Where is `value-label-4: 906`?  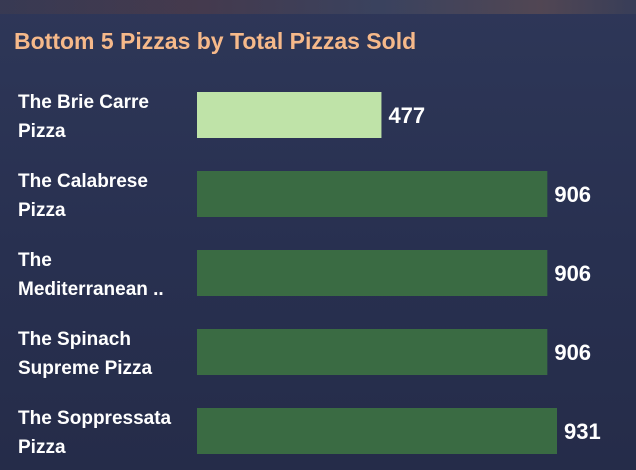 value-label-4: 906 is located at coordinates (572, 352).